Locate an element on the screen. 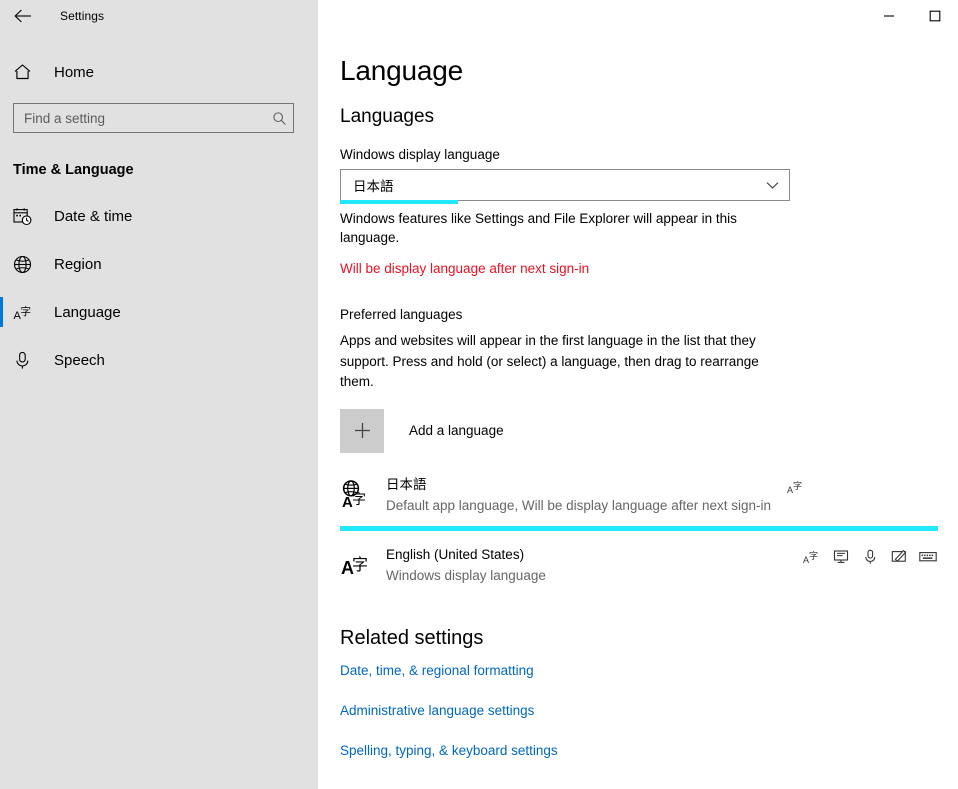 Image resolution: width=958 pixels, height=789 pixels. plus-icon is located at coordinates (362, 430).